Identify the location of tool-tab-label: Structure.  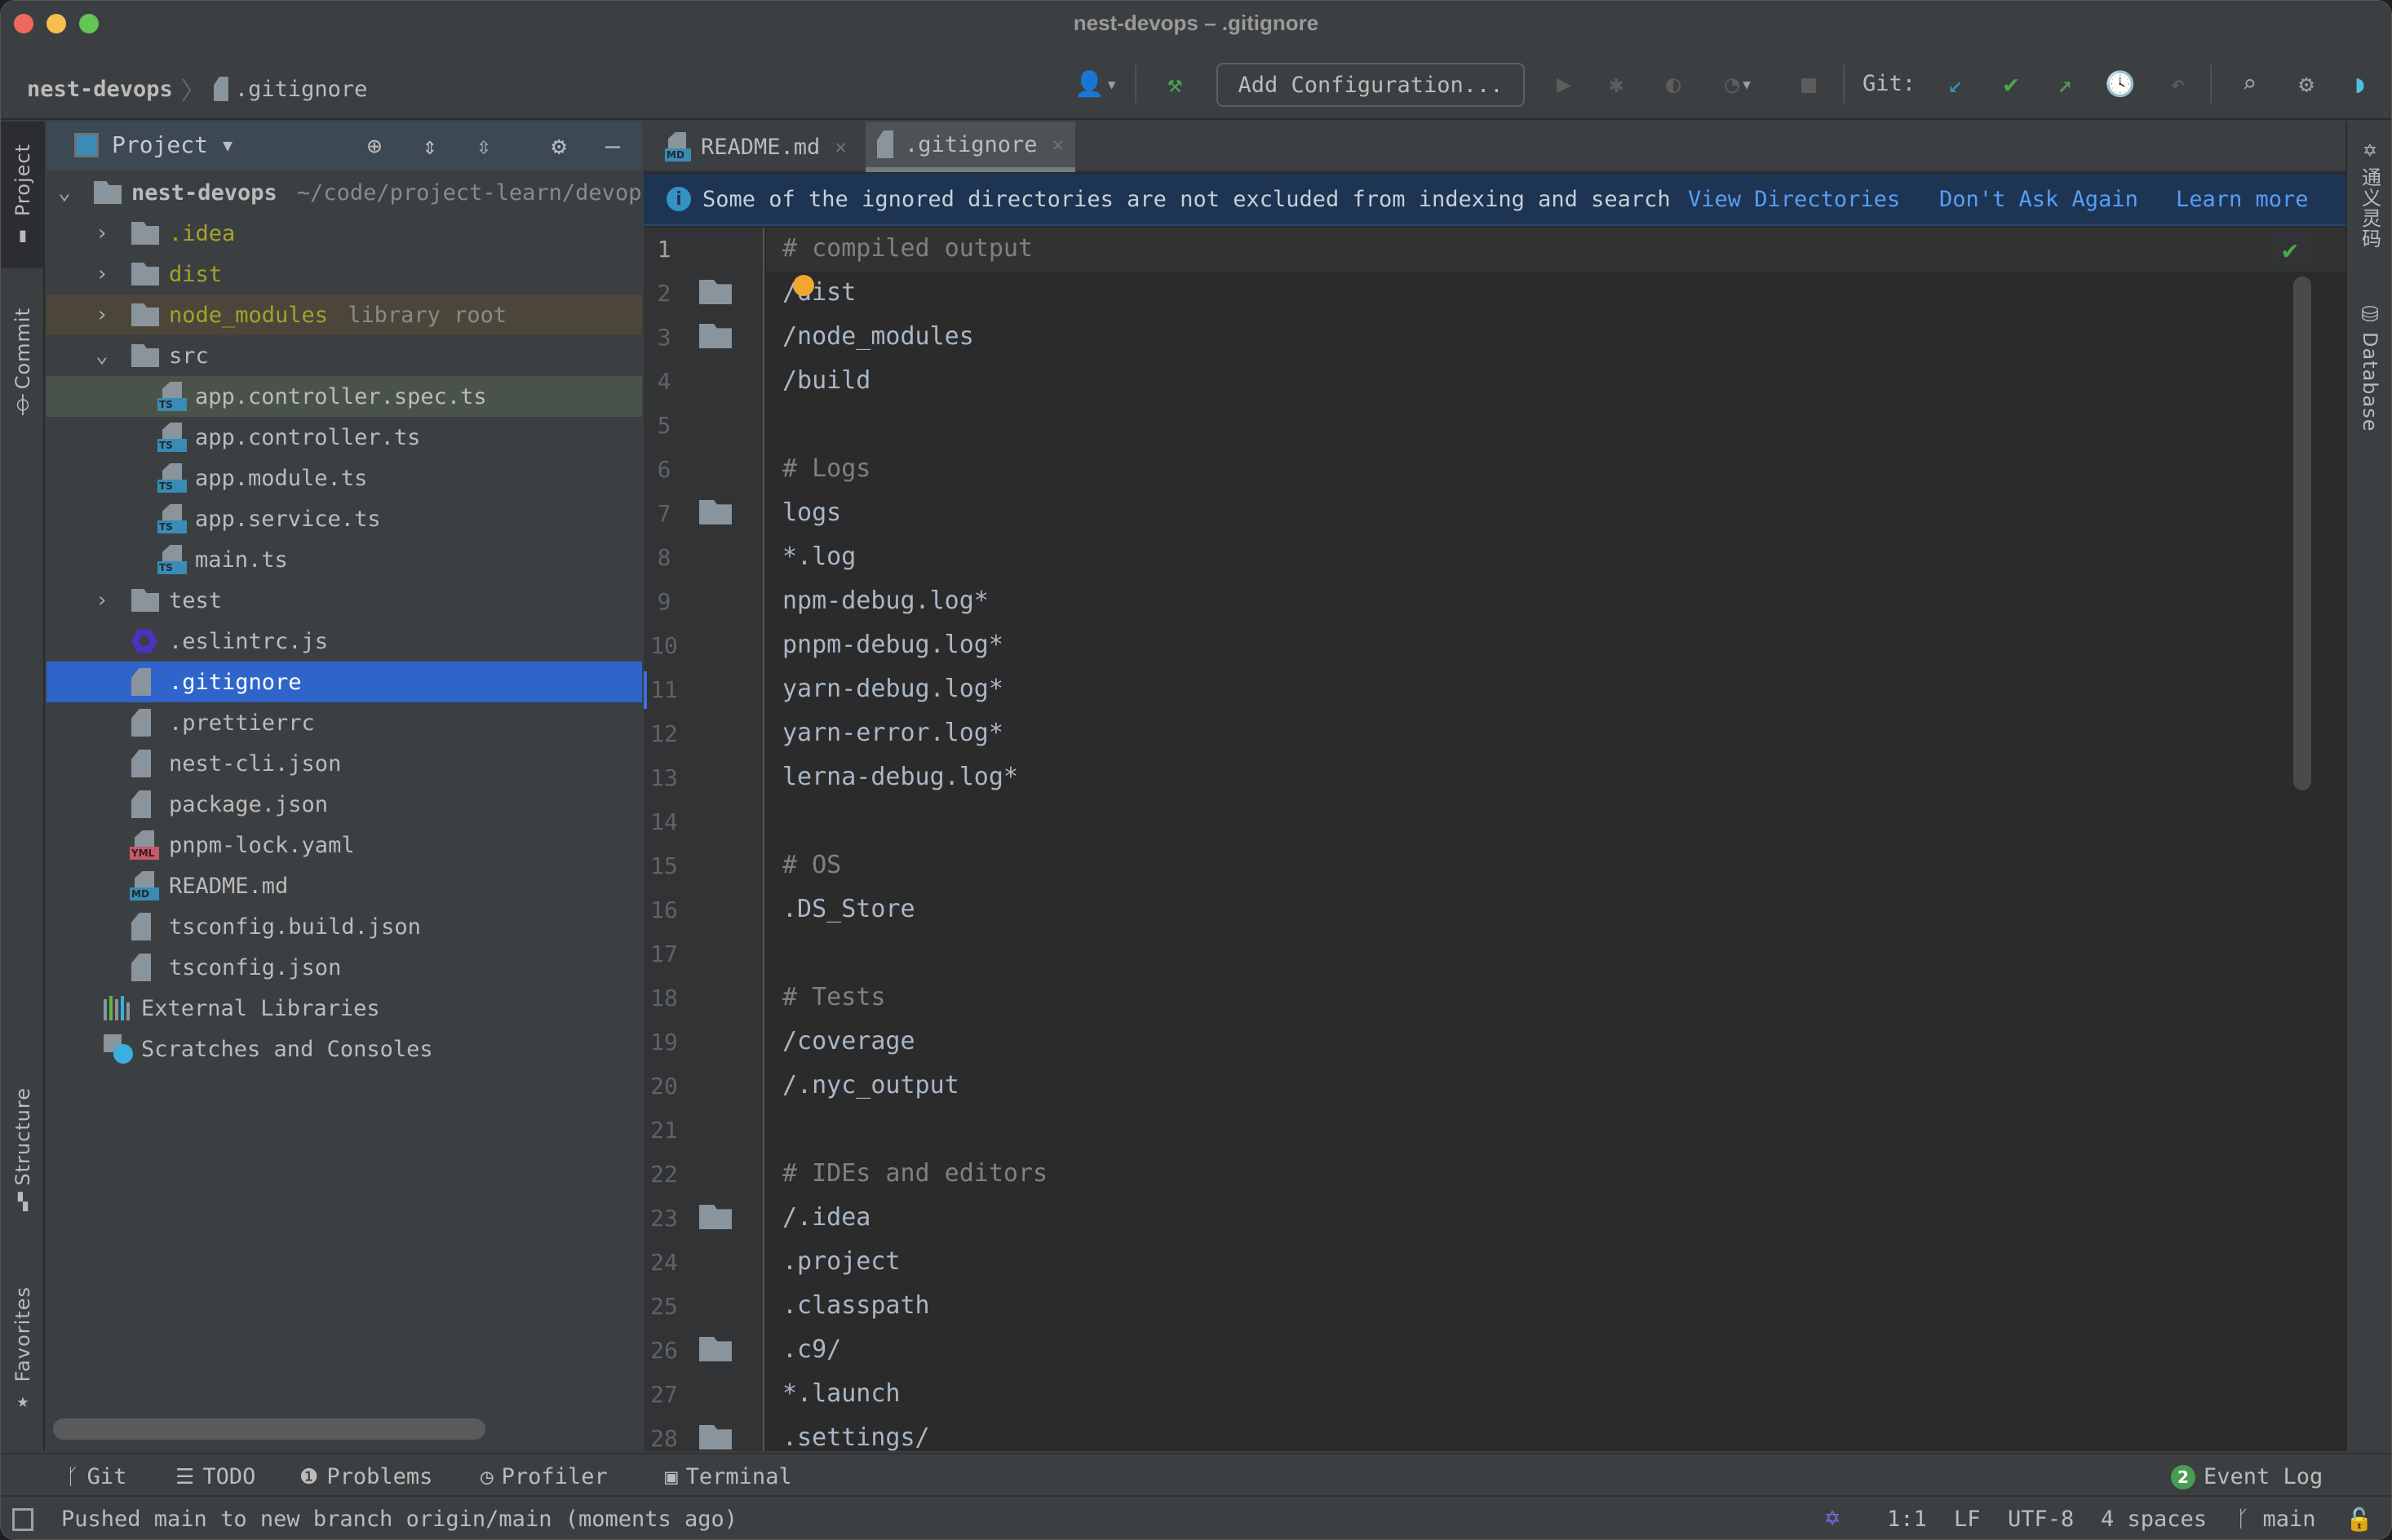
(22, 1136).